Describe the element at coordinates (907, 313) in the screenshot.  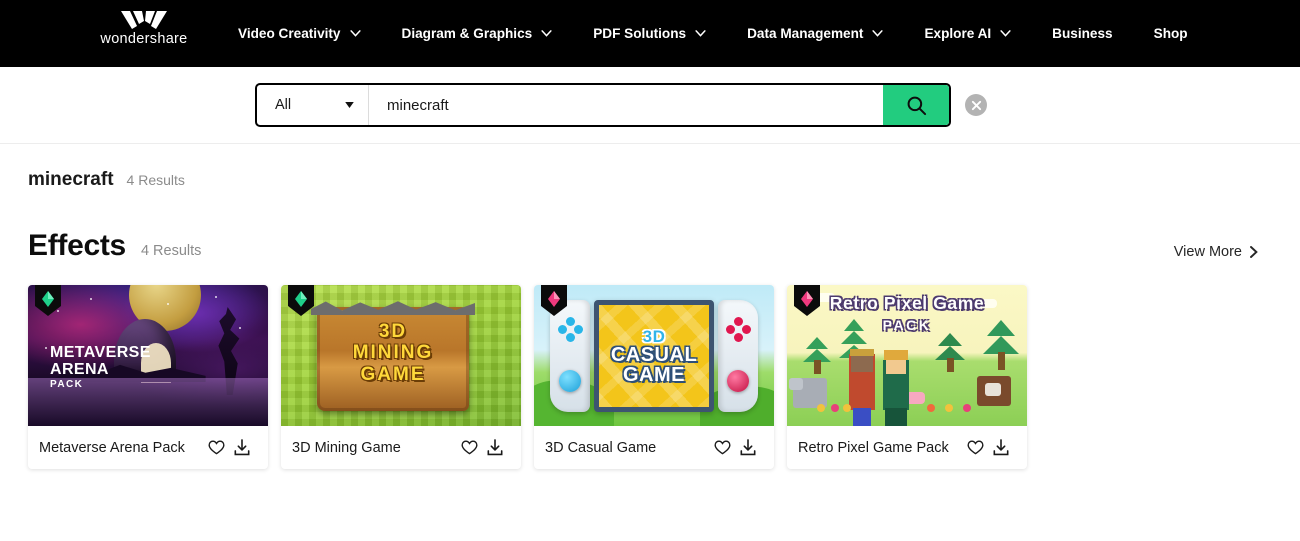
I see `thumbnail-overlay-label: Retro Pixel Game PACK` at that location.